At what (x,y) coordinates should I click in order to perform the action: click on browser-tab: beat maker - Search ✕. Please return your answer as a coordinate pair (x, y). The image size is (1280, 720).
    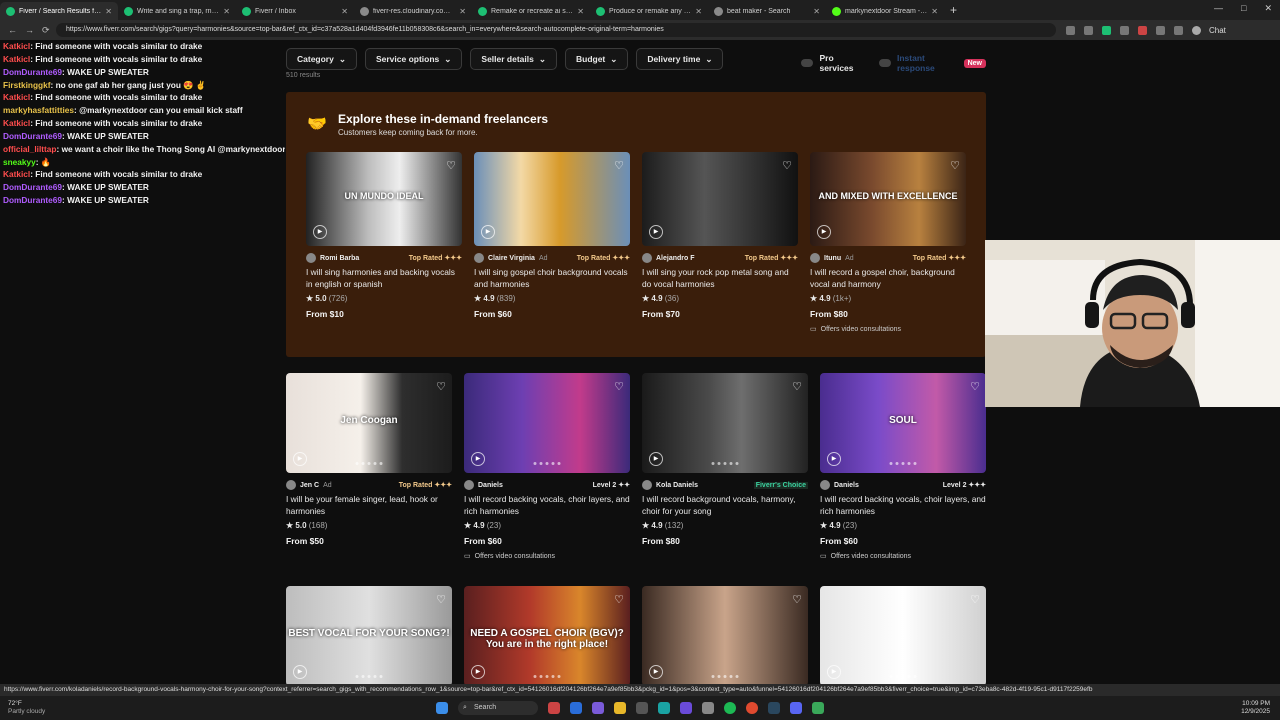
    Looking at the image, I should click on (767, 11).